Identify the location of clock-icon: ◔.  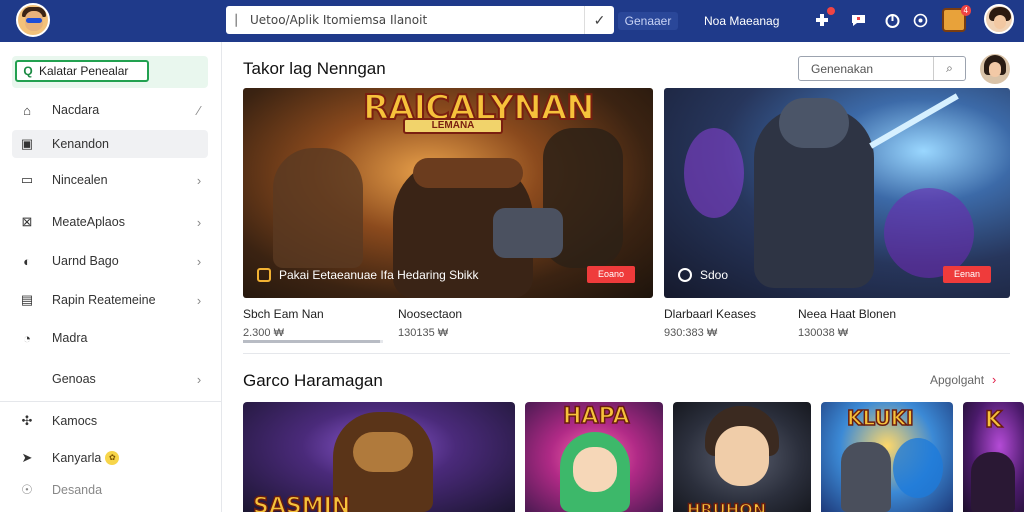
(27, 338).